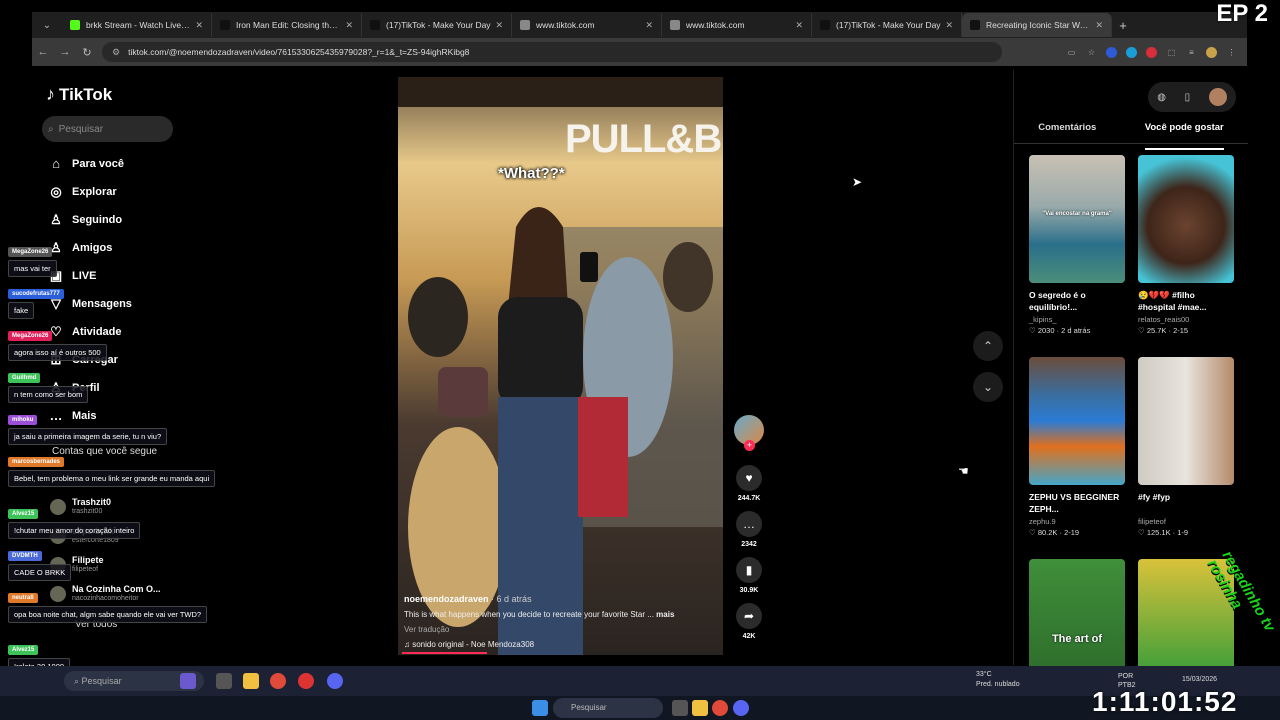 This screenshot has width=1280, height=720. Describe the element at coordinates (1161, 97) in the screenshot. I see `coins-icon: ◍` at that location.